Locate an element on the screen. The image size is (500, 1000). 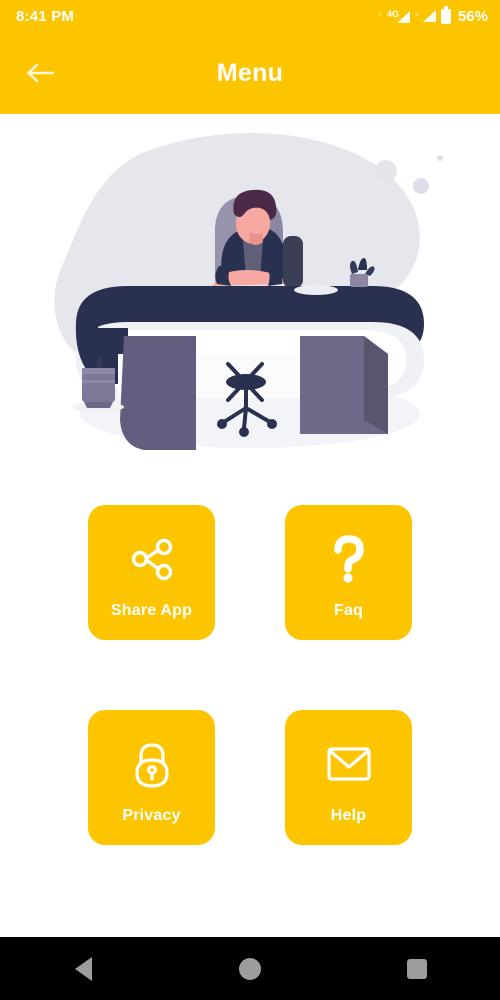
status-indicators: 4G 56% is located at coordinates (433, 15).